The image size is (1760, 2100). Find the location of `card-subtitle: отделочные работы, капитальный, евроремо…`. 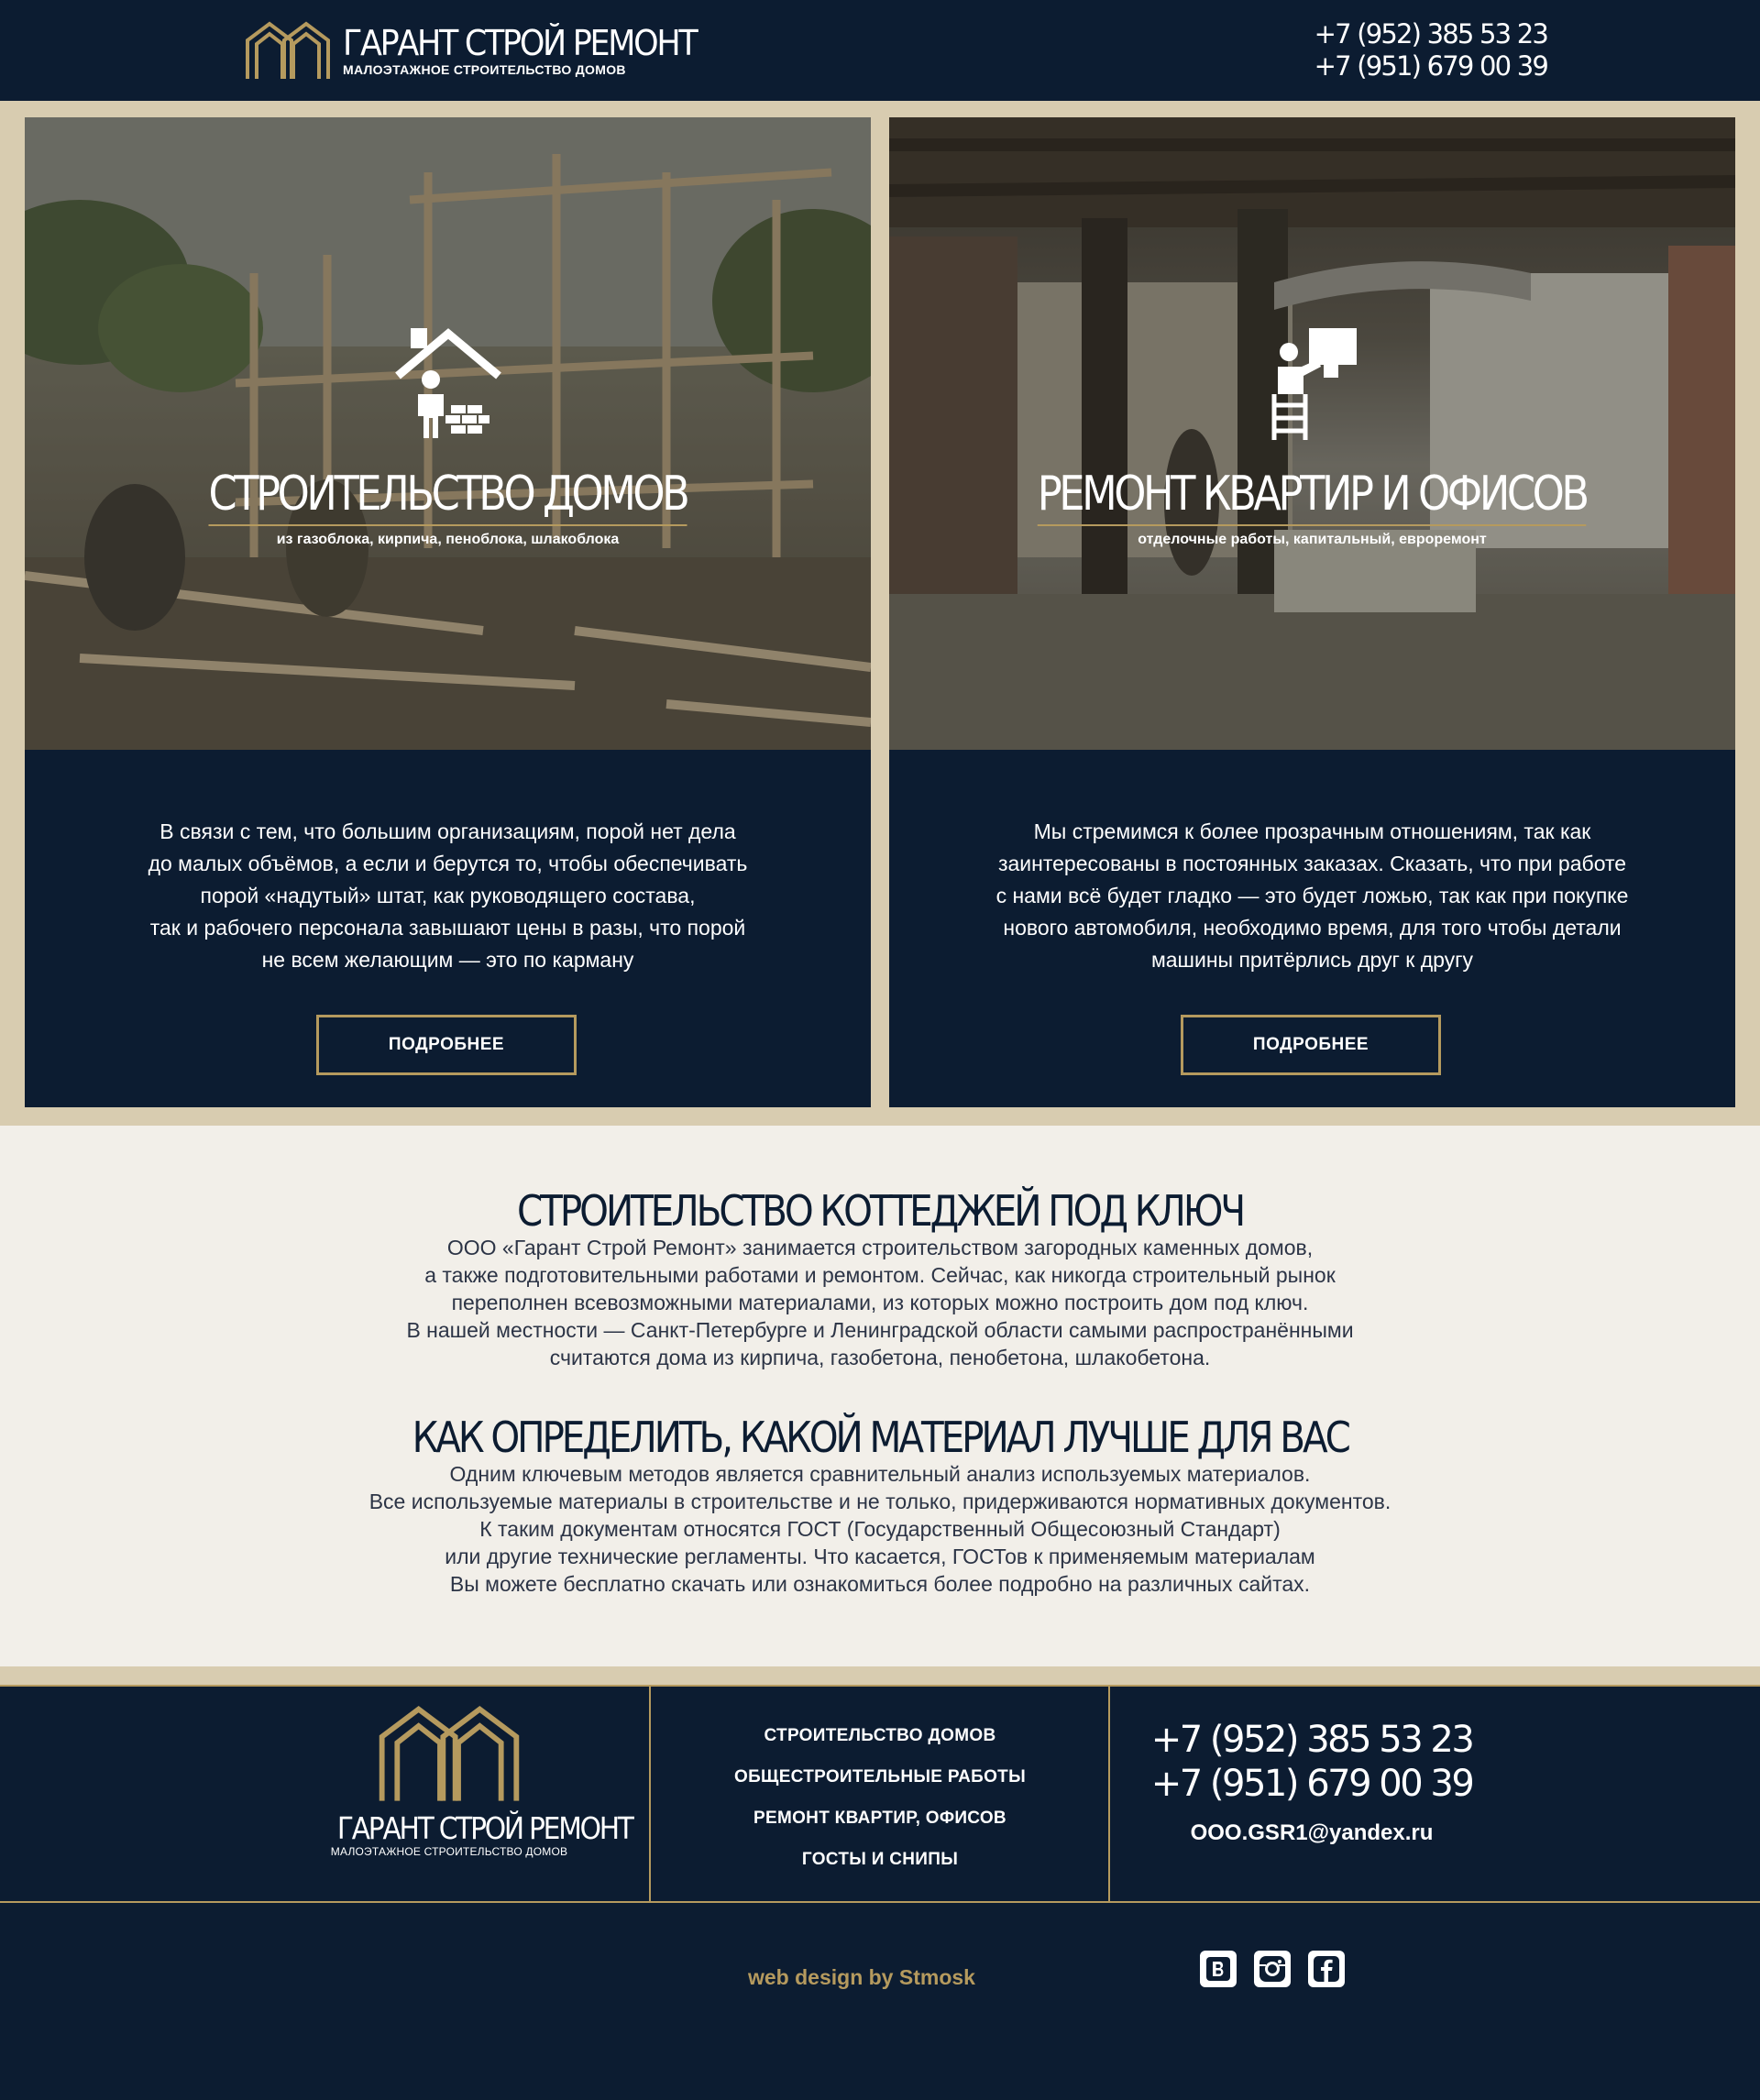

card-subtitle: отделочные работы, капитальный, евроремо… is located at coordinates (1312, 539).